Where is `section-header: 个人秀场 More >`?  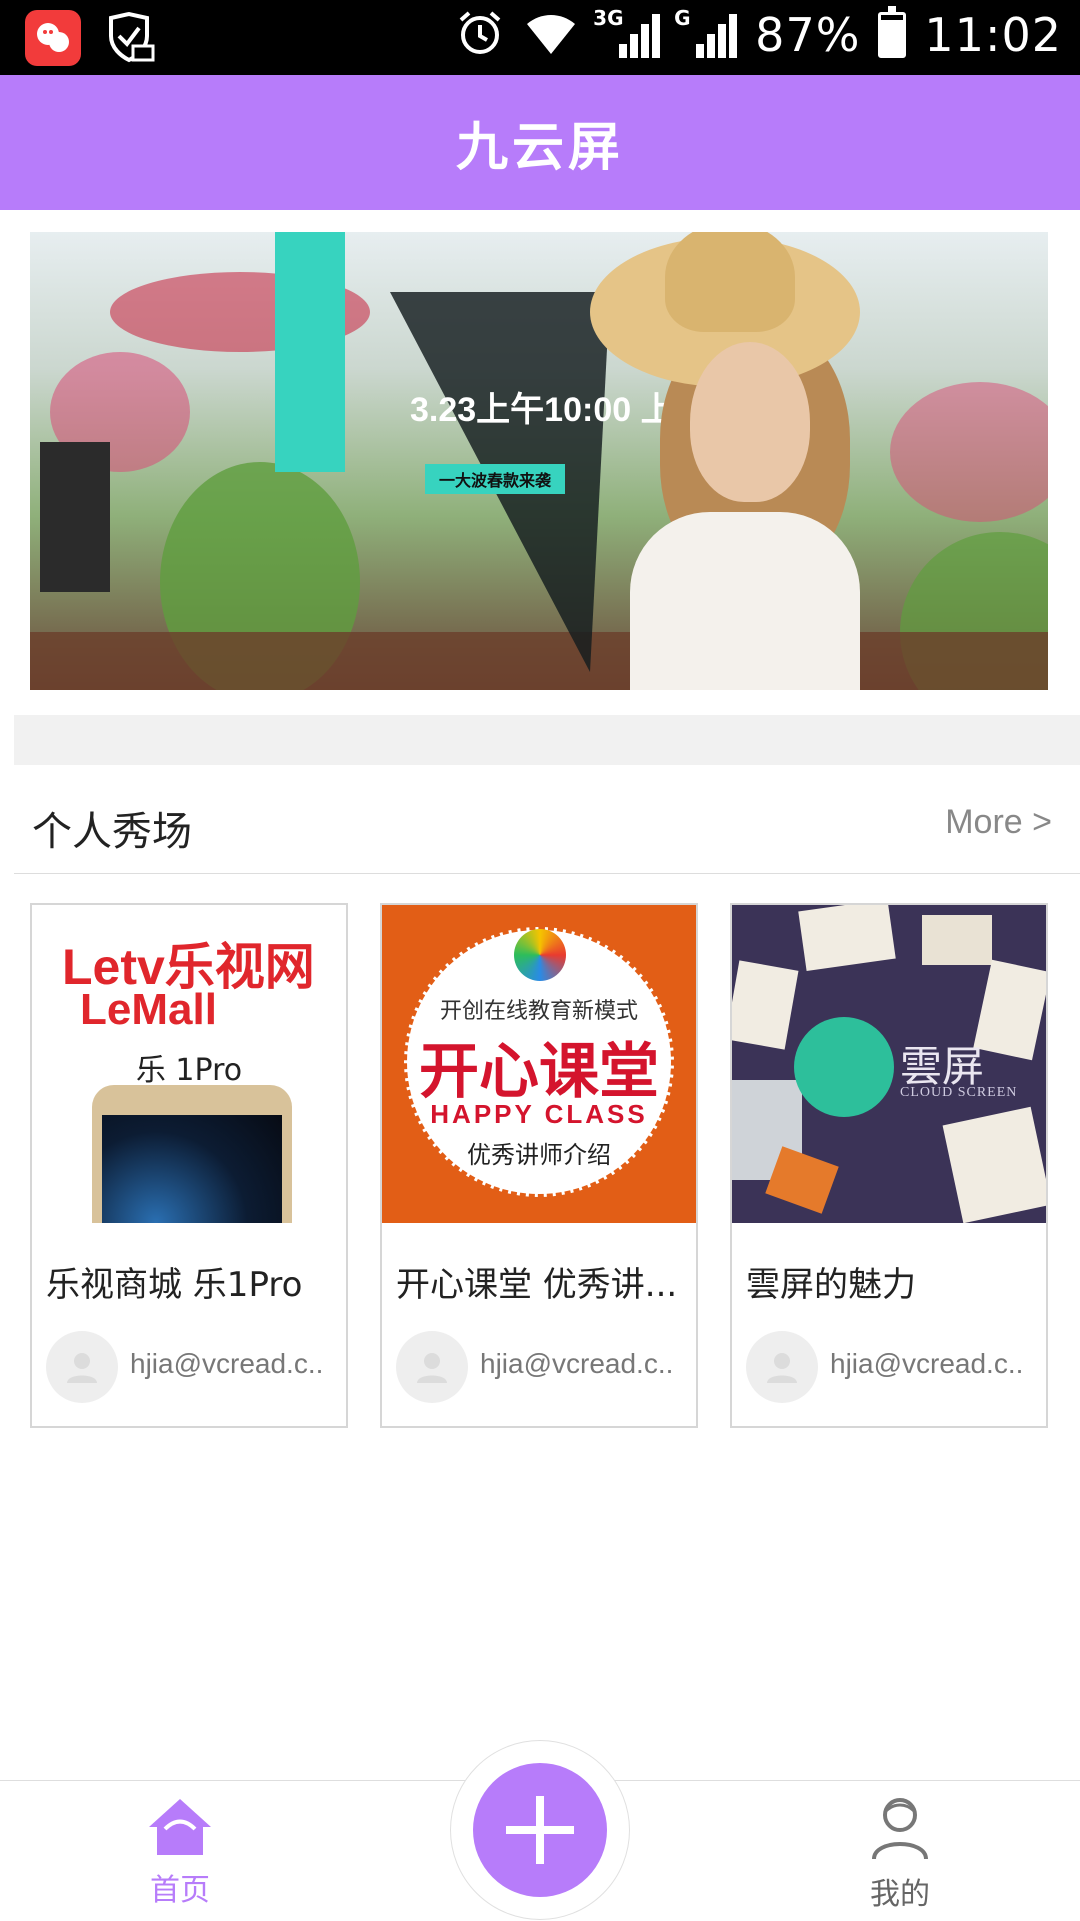 section-header: 个人秀场 More > is located at coordinates (547, 819).